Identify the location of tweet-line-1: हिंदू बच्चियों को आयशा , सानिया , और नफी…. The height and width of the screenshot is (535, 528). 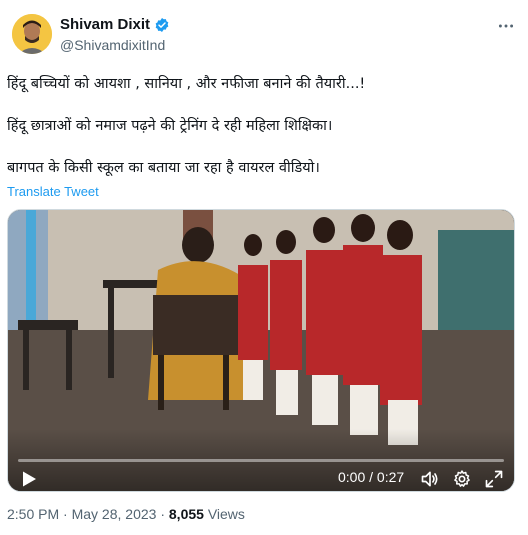
(186, 84).